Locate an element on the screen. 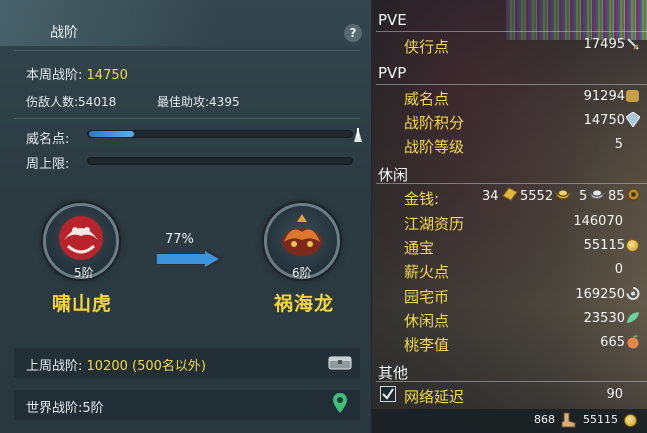 Image resolution: width=647 pixels, height=433 pixels. help-button: ? is located at coordinates (353, 33).